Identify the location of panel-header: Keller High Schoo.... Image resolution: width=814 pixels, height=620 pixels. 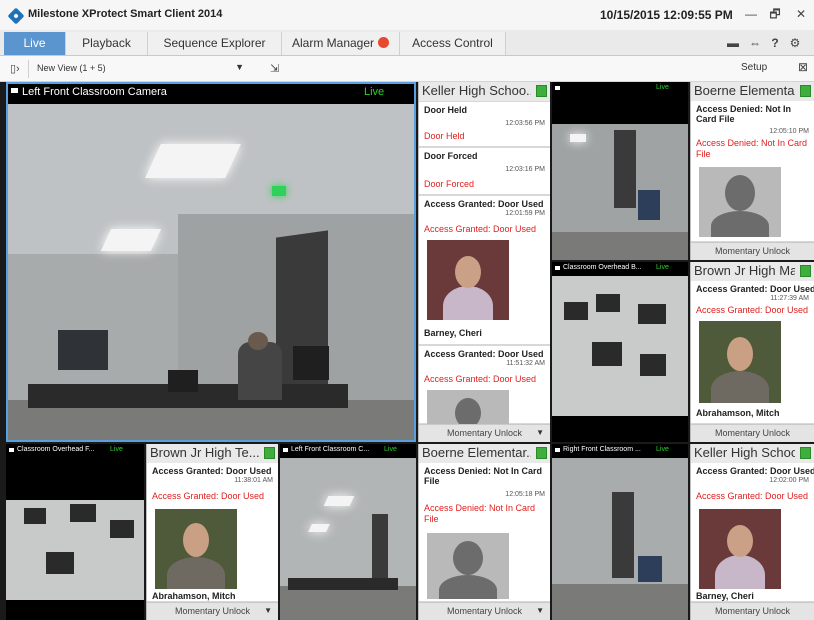
(752, 453).